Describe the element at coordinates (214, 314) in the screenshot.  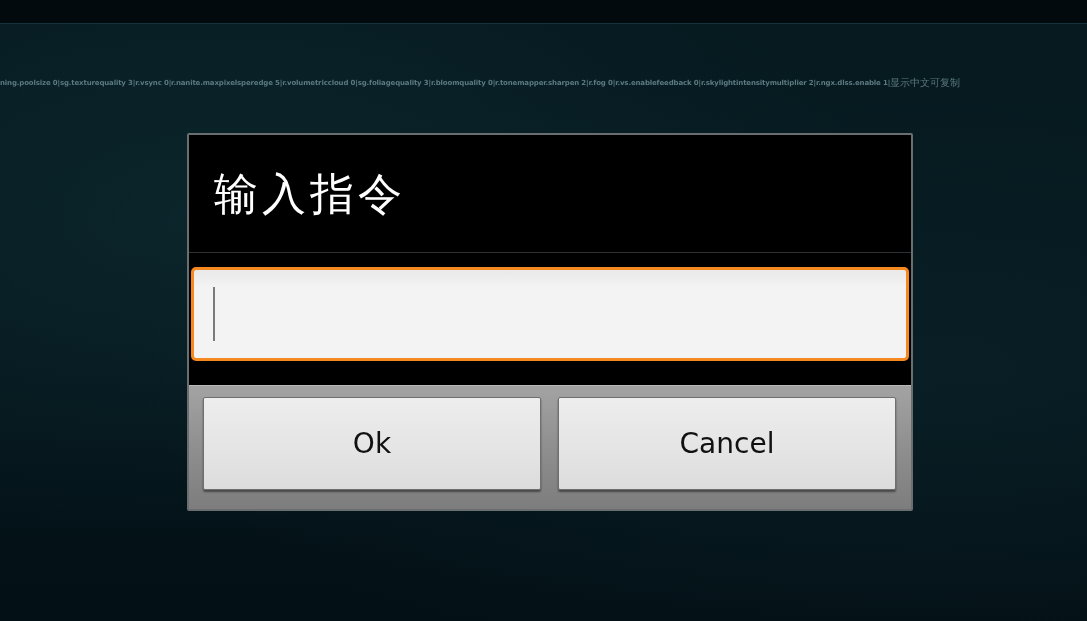
I see `text-cursor` at that location.